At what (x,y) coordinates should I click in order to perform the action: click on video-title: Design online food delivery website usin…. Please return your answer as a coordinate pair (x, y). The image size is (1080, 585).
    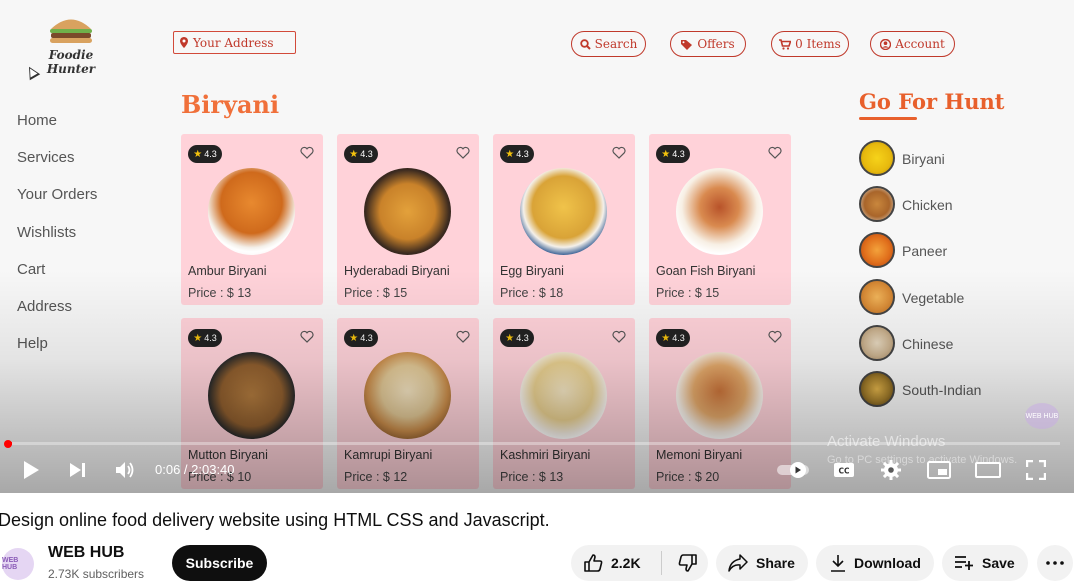
    Looking at the image, I should click on (275, 520).